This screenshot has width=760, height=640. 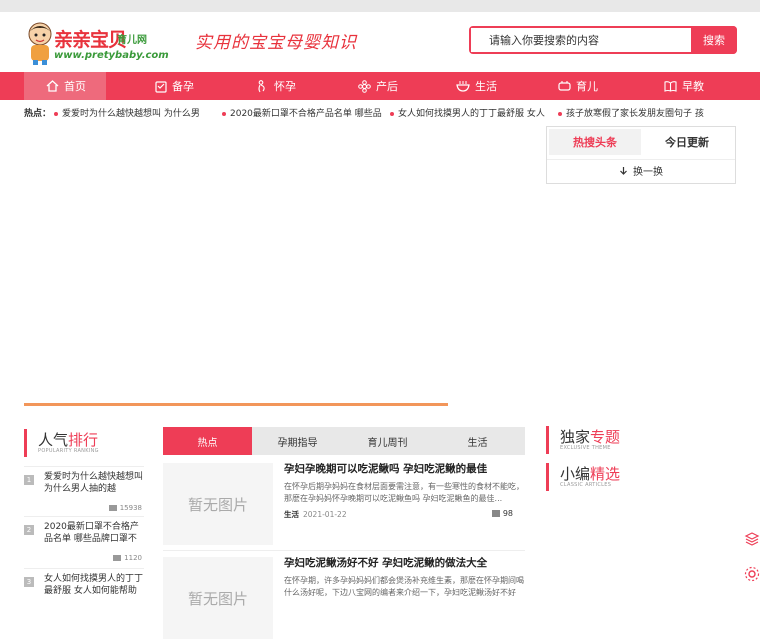 I want to click on editor-header: 小编精选 CLASSIC ARTICLES, so click(x=601, y=477).